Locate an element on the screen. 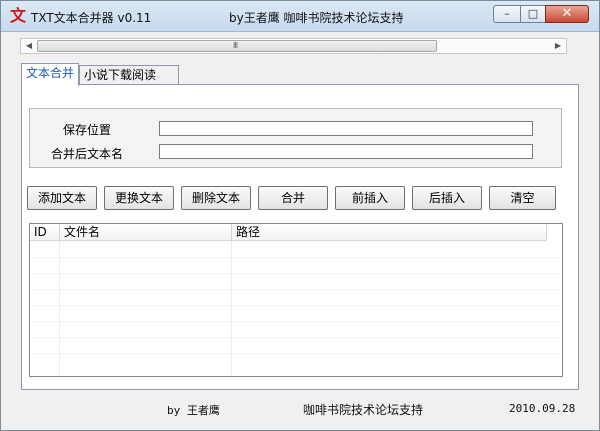  horizontal-scrollbar: ◀ III ▶ is located at coordinates (293, 46).